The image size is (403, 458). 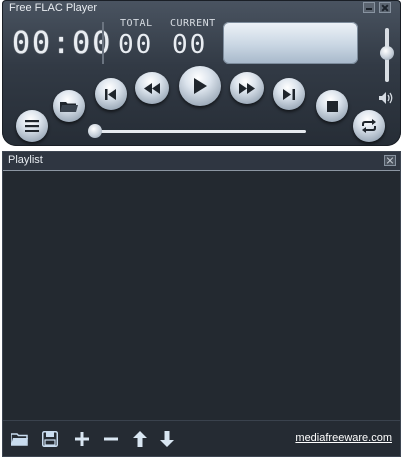 I want to click on seek-bar-handle, so click(x=95, y=131).